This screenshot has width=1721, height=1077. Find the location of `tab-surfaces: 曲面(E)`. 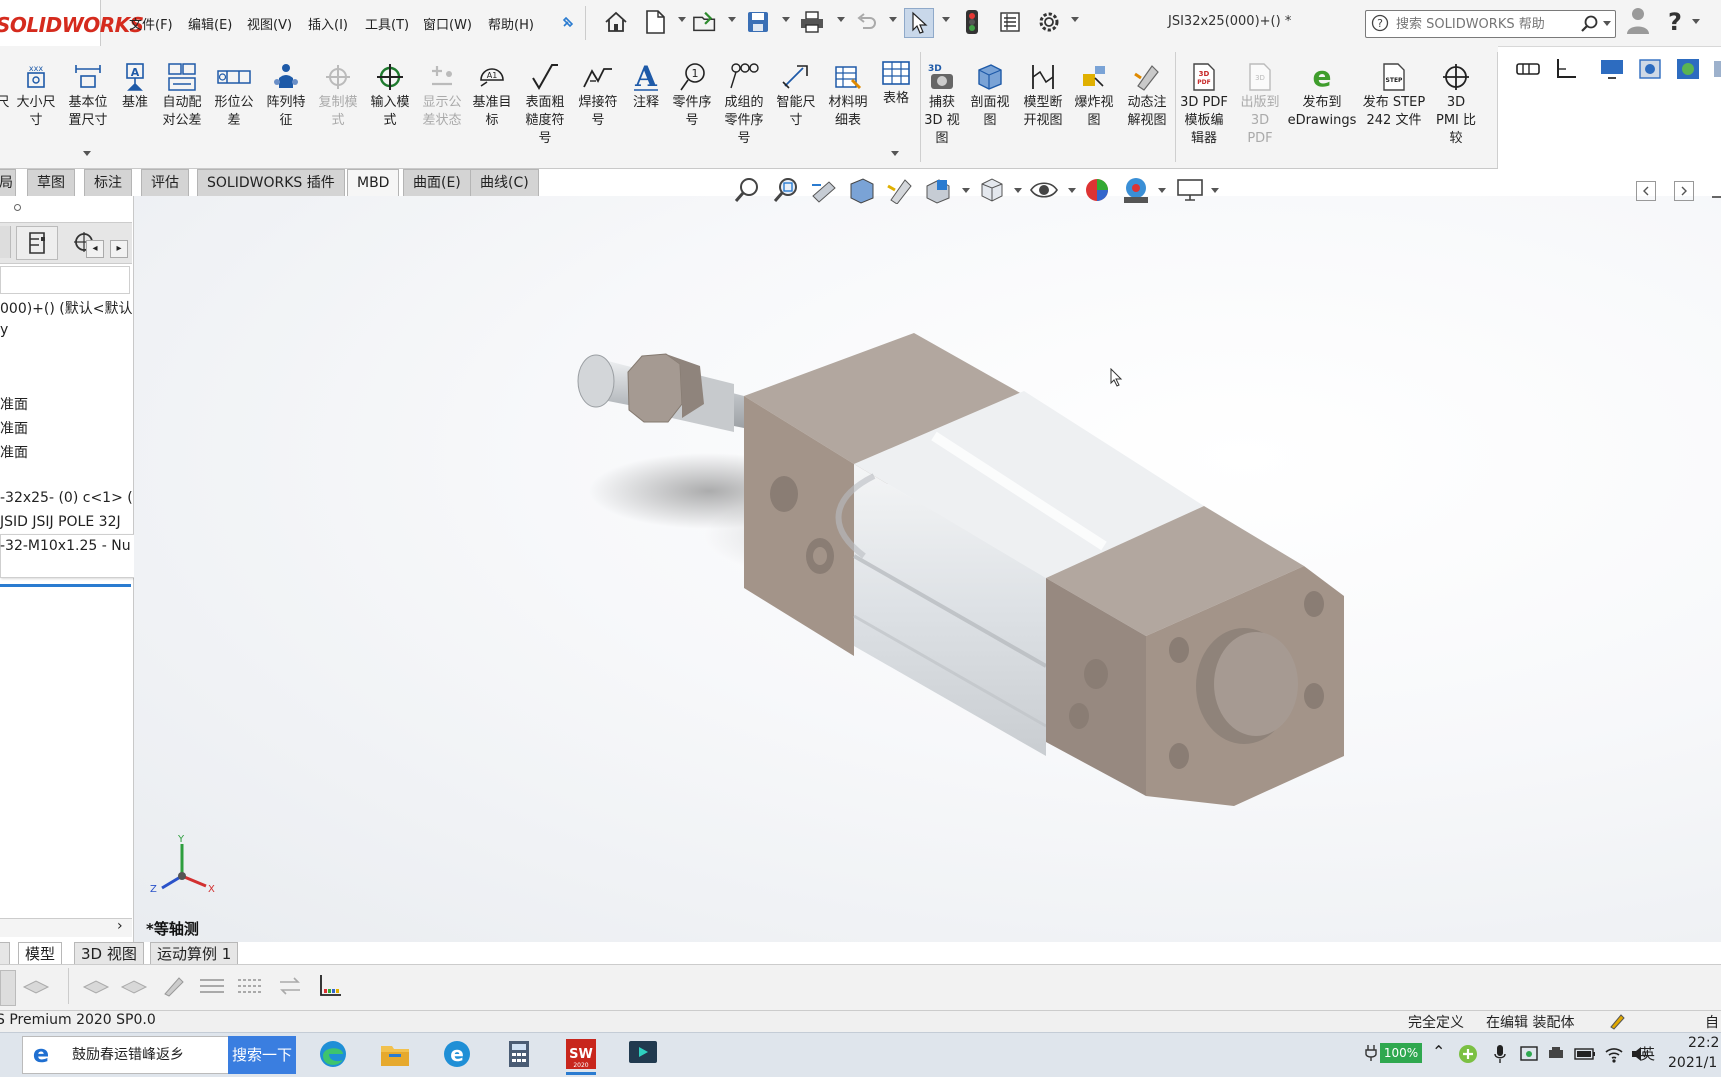

tab-surfaces: 曲面(E) is located at coordinates (437, 183).